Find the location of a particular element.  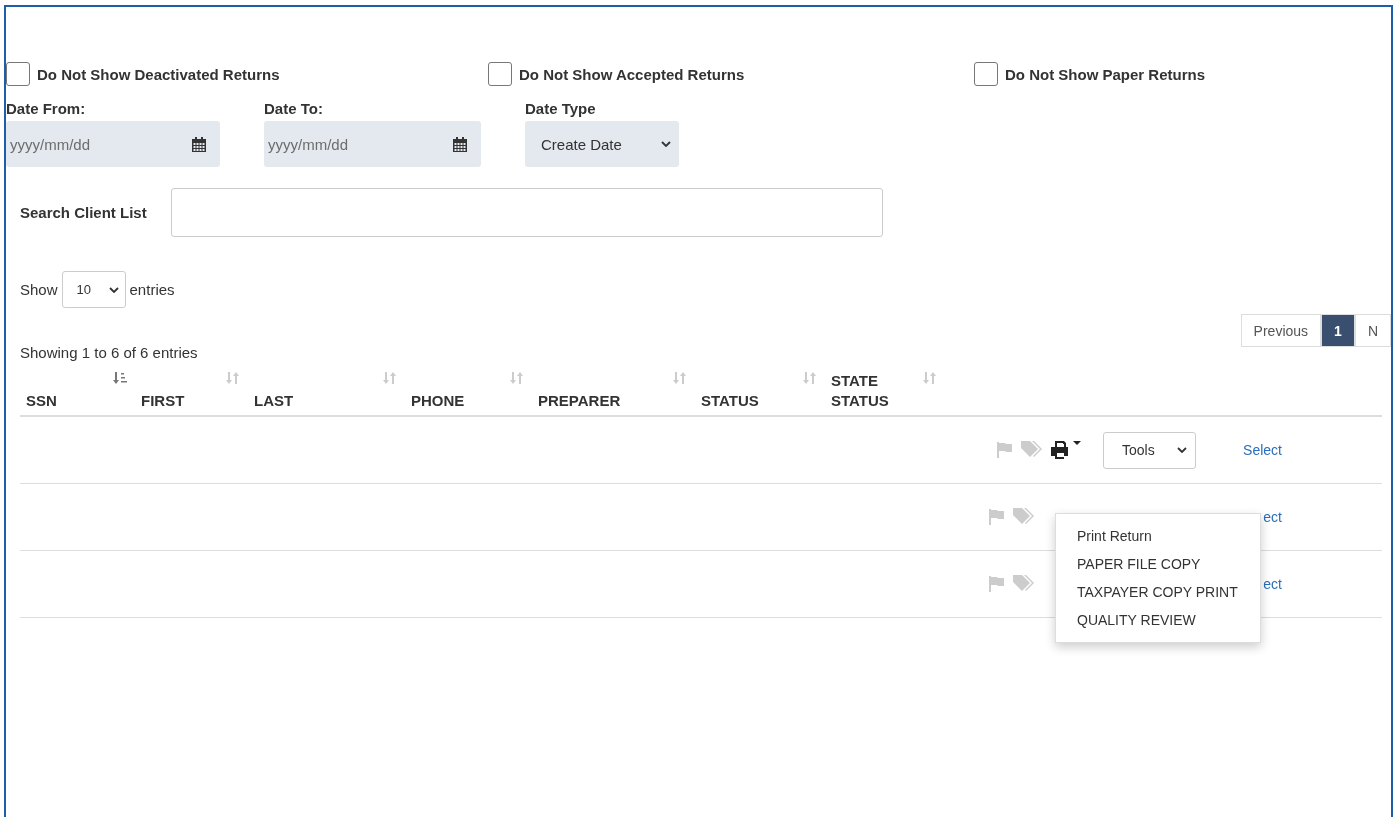

pagination-button: Previous is located at coordinates (1281, 330).